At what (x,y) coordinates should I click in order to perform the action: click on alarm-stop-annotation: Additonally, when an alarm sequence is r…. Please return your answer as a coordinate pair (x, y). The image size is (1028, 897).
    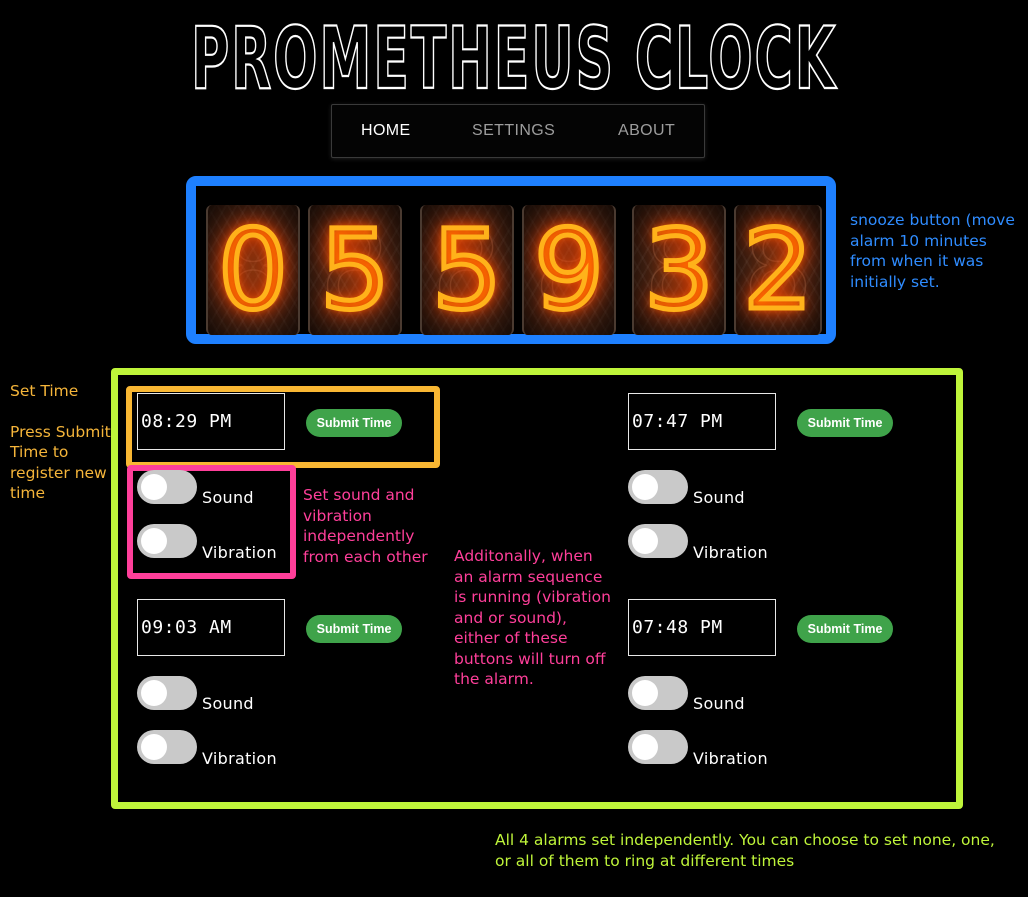
    Looking at the image, I should click on (532, 617).